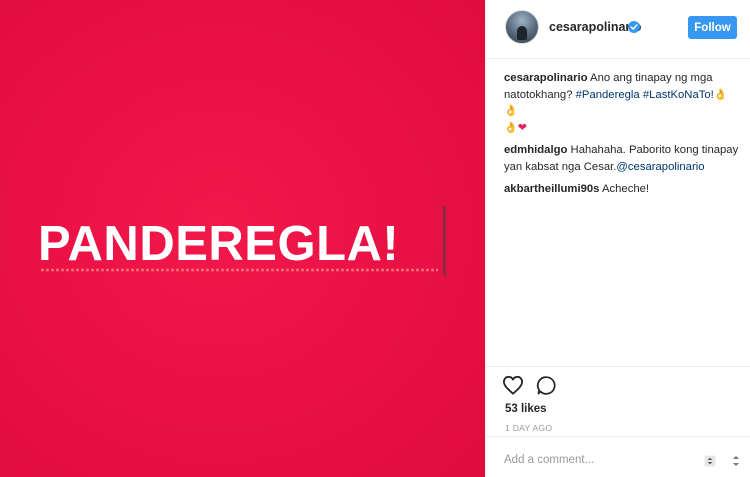  I want to click on spellcheck-underline, so click(239, 270).